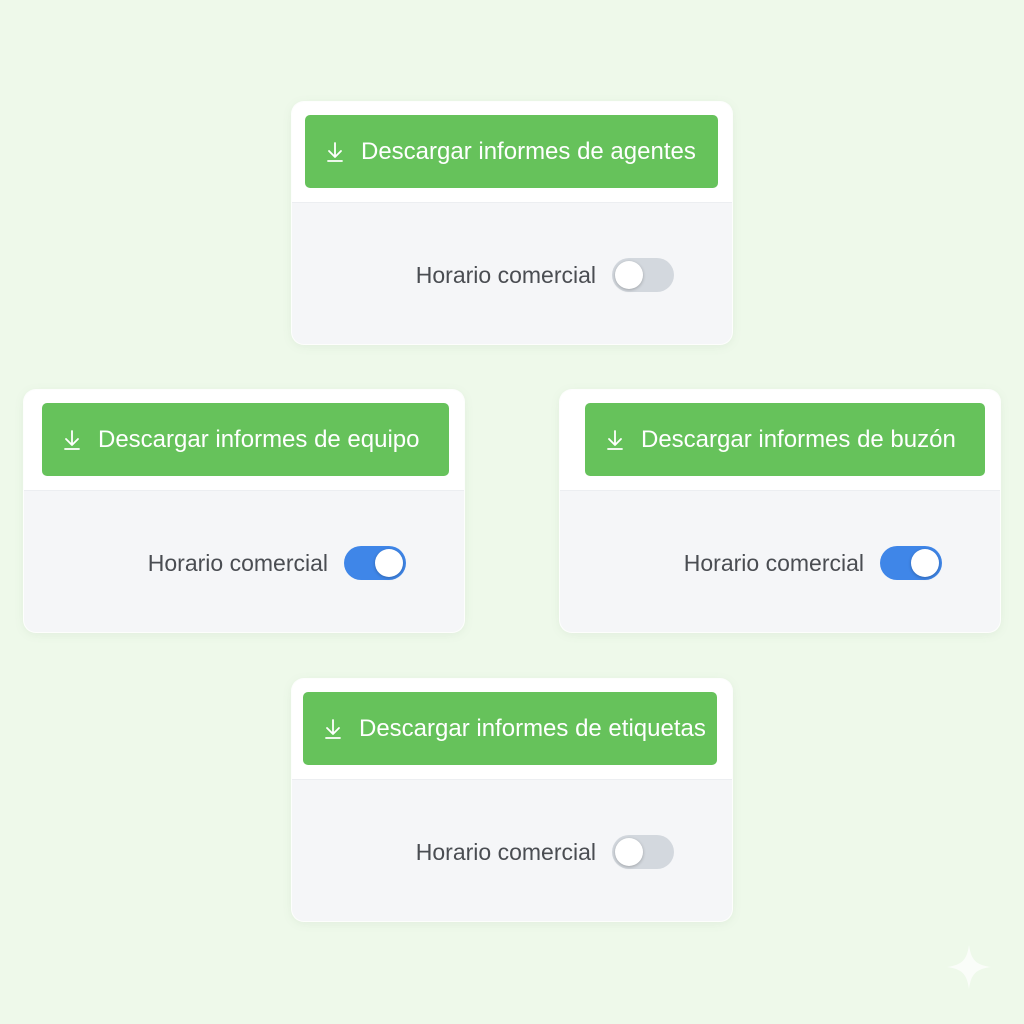 The width and height of the screenshot is (1024, 1024). What do you see at coordinates (259, 439) in the screenshot?
I see `download-button-label: Descargar informes de equipo` at bounding box center [259, 439].